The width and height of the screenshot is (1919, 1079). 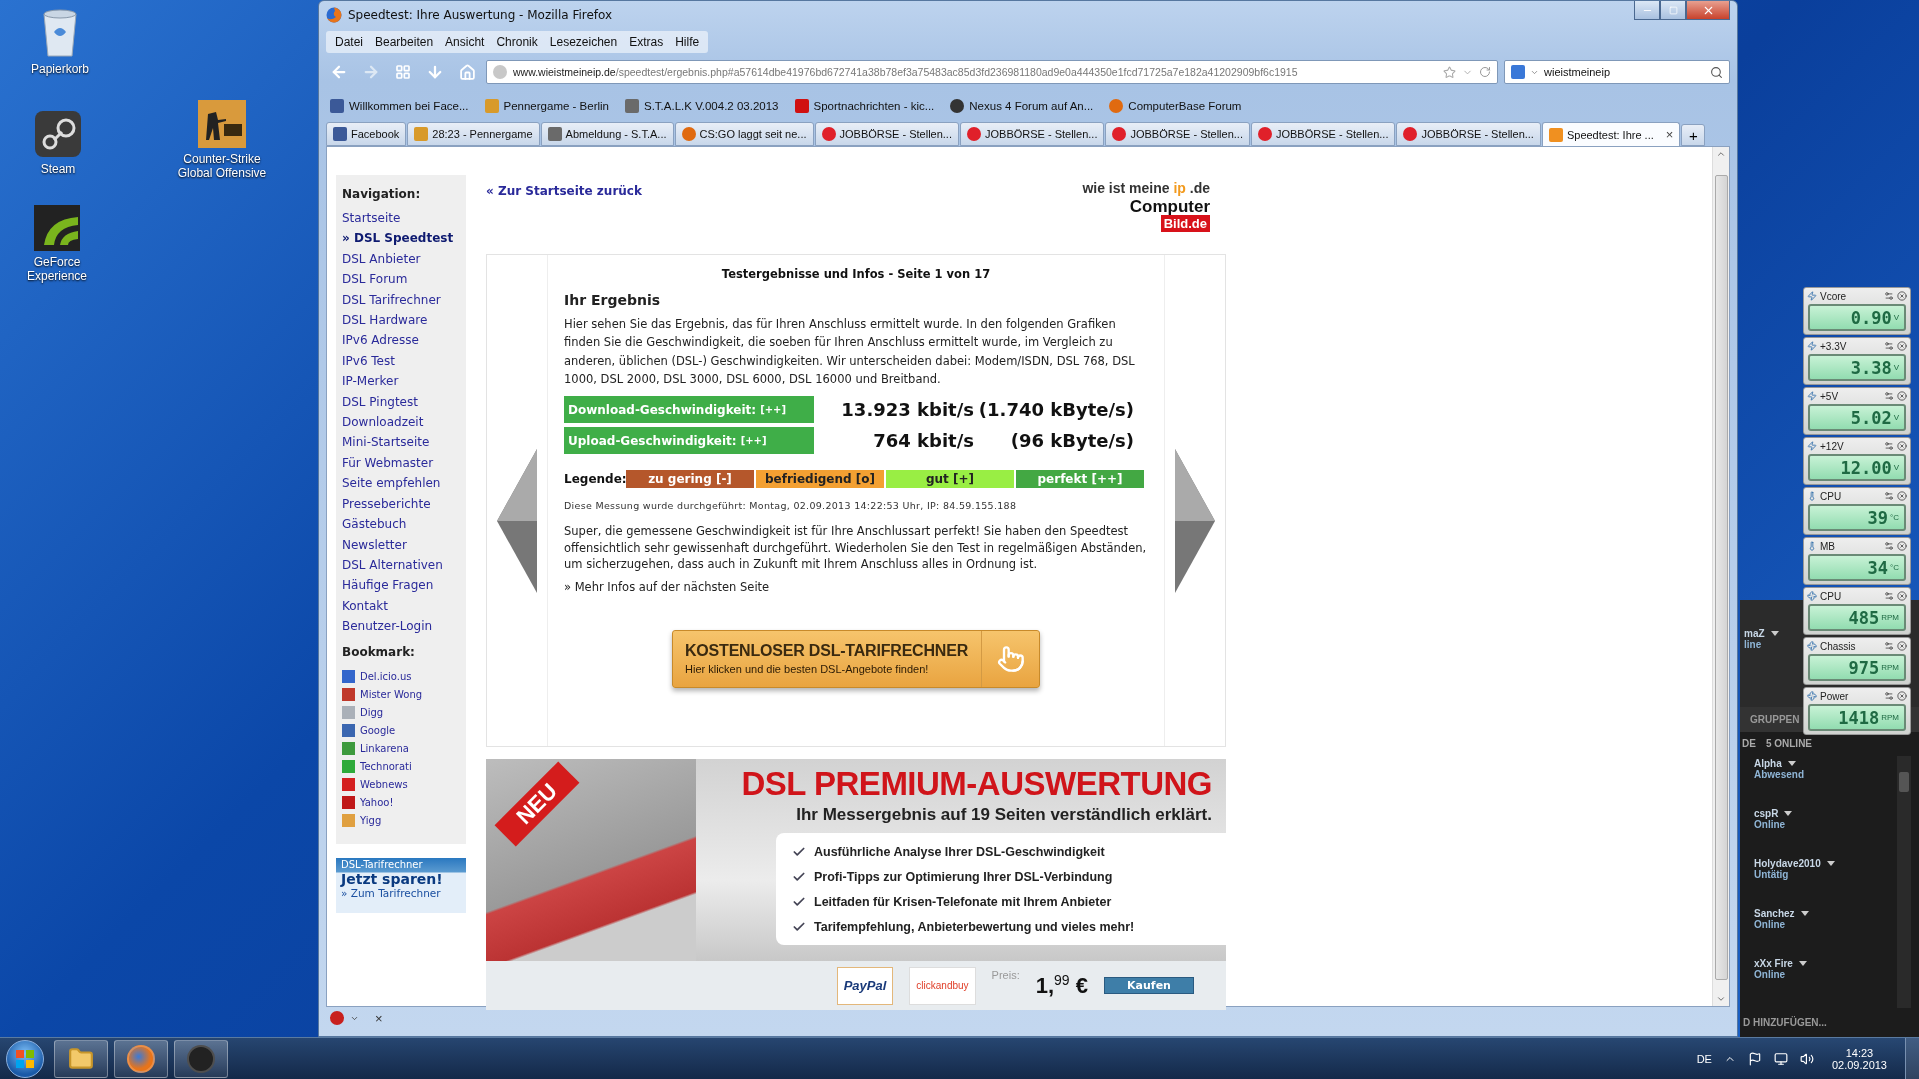 I want to click on scroll-down-icon, so click(x=1721, y=999).